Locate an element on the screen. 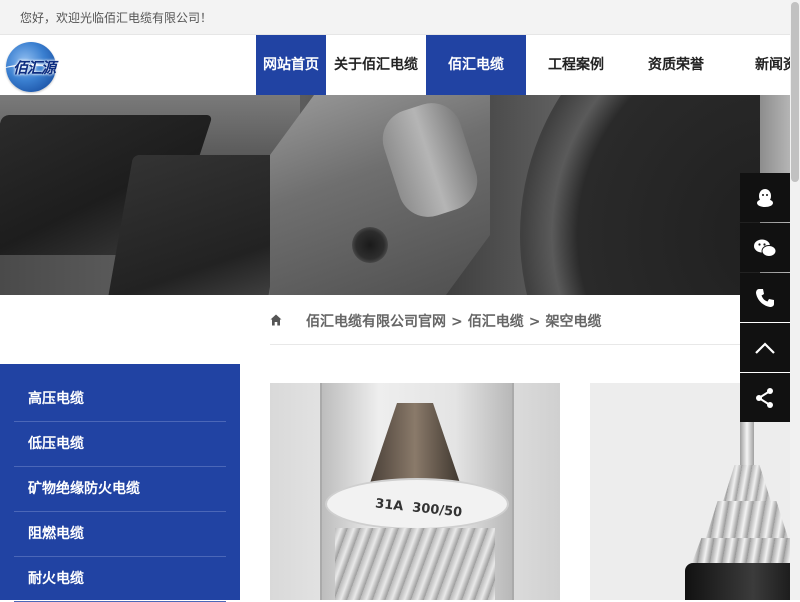 This screenshot has height=602, width=800. back-to-top-button is located at coordinates (765, 347).